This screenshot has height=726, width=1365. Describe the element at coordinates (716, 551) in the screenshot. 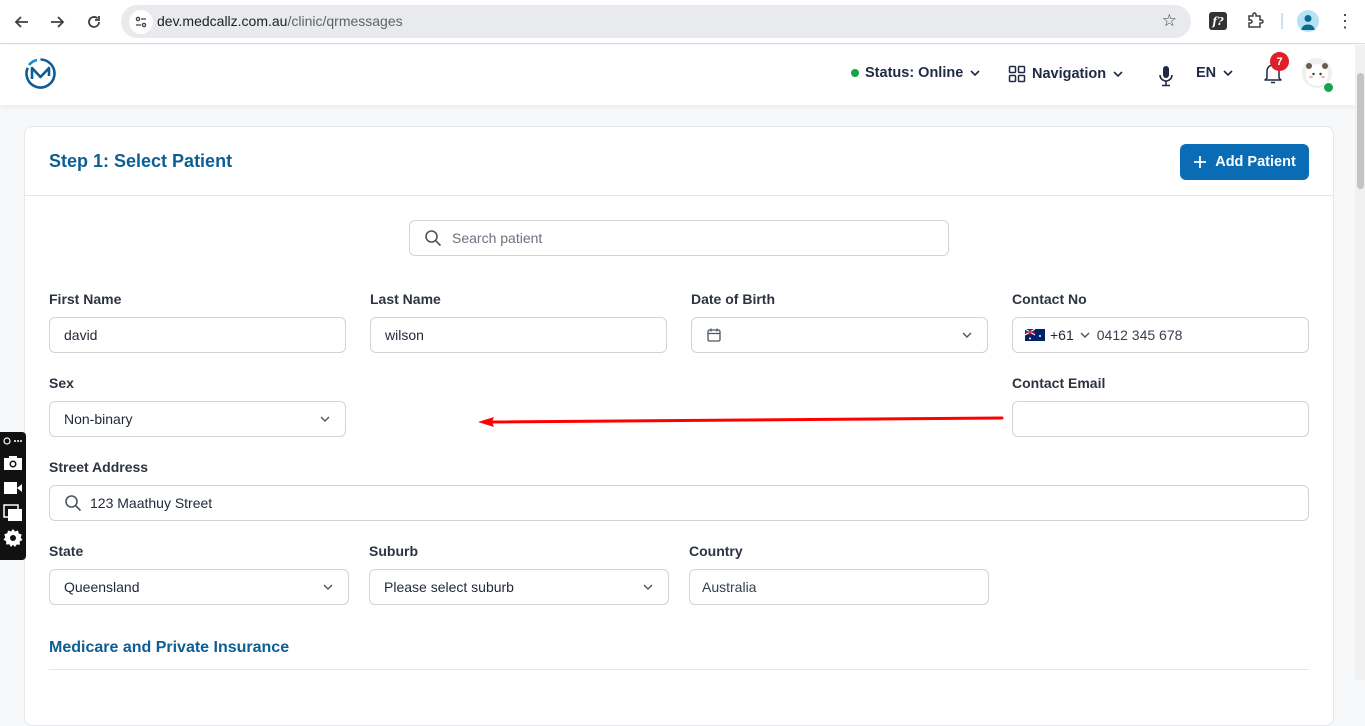

I see `country-label: Country` at that location.